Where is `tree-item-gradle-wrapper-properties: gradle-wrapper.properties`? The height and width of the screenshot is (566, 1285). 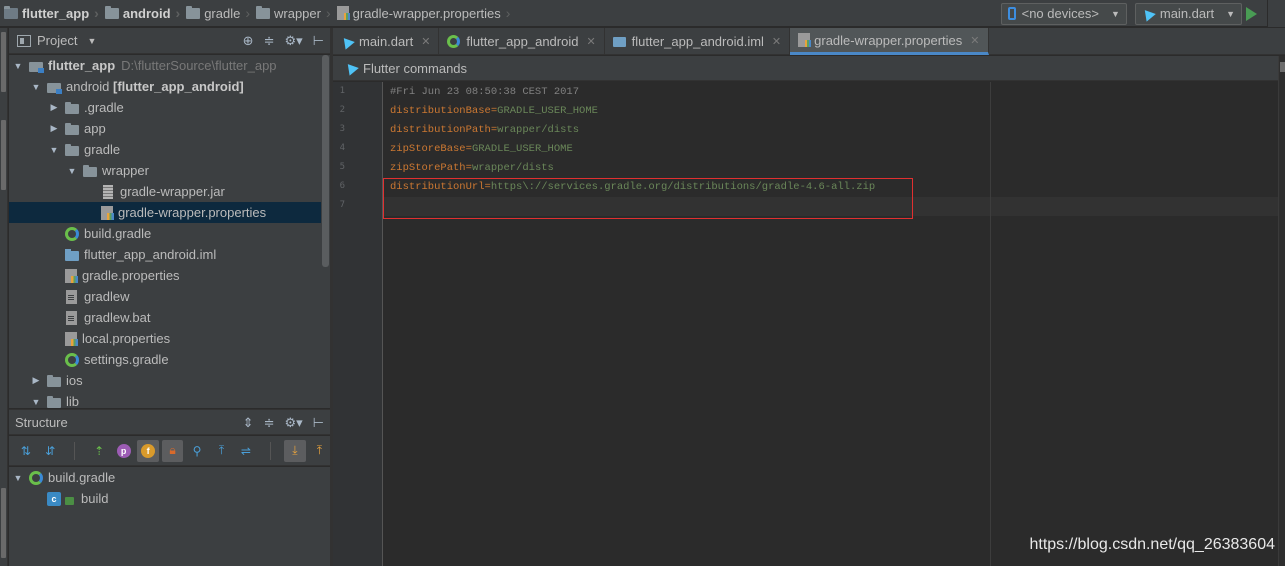 tree-item-gradle-wrapper-properties: gradle-wrapper.properties is located at coordinates (165, 212).